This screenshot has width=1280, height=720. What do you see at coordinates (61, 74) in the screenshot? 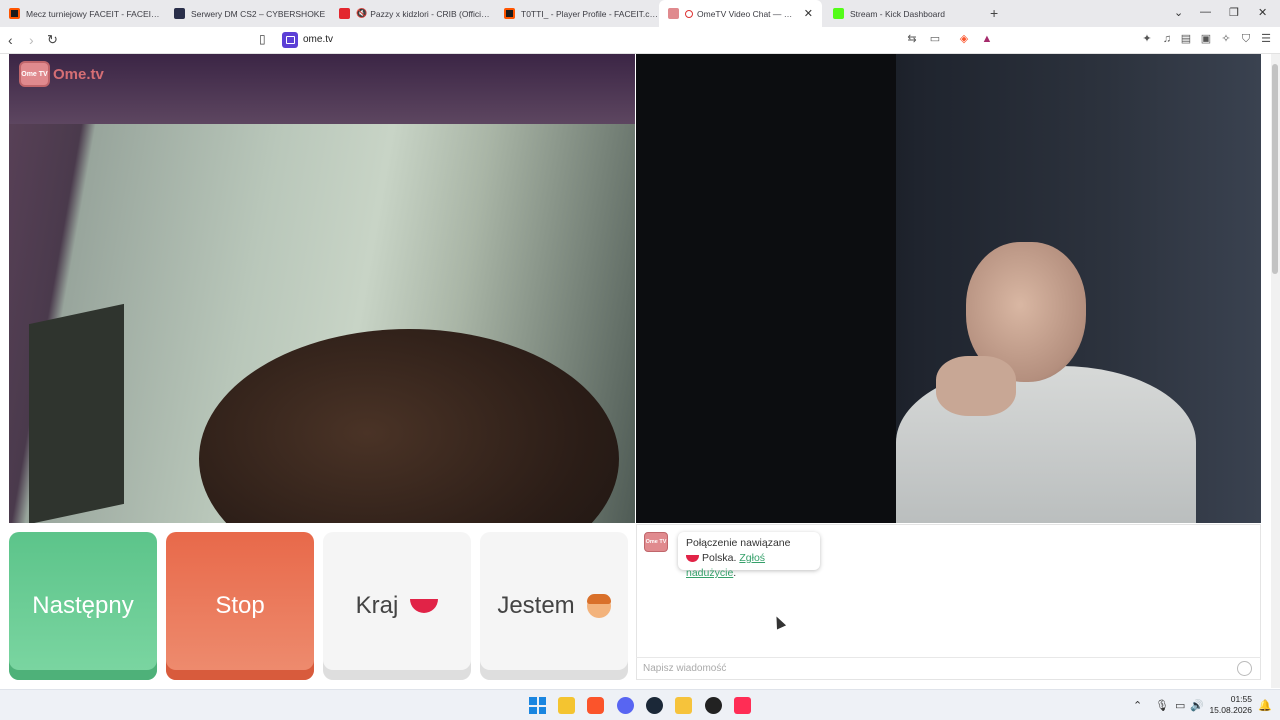
I see `ometv-logo: Ome TV Ome.tv` at bounding box center [61, 74].